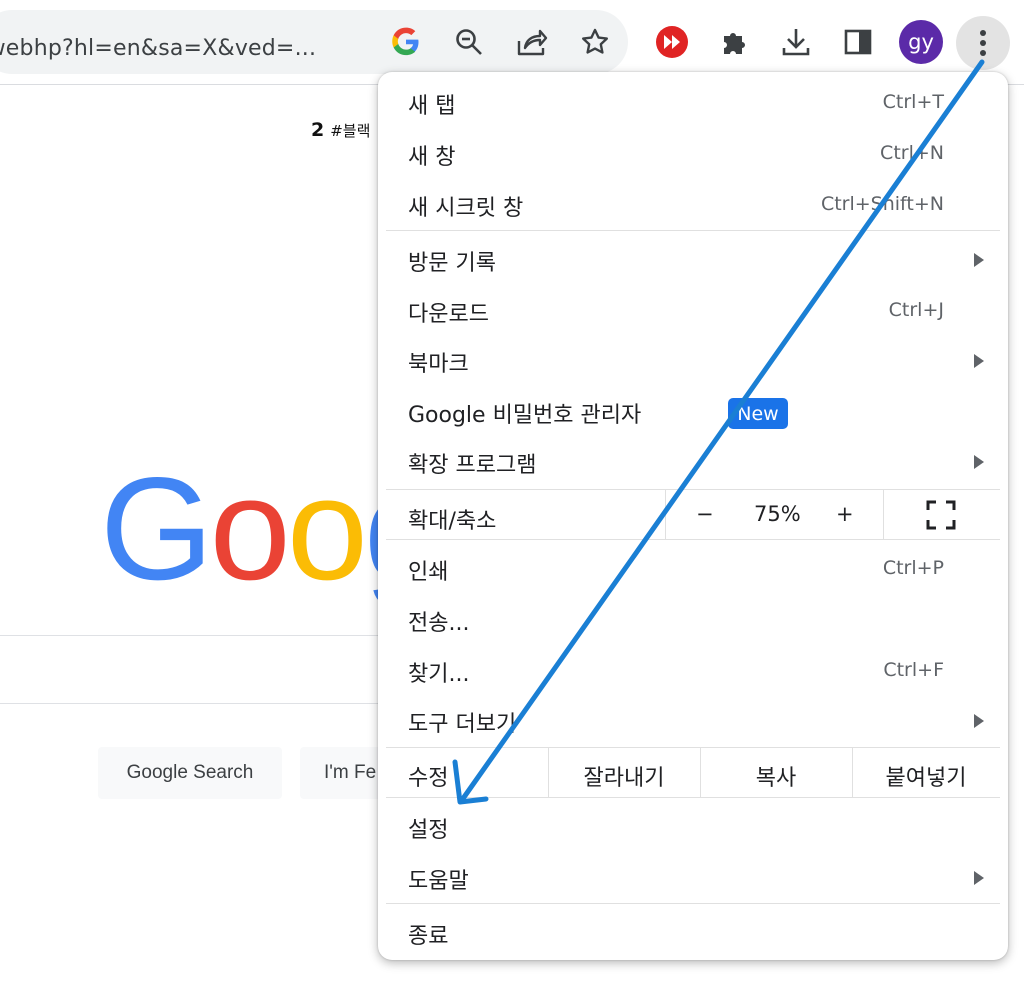  I want to click on fullscreen-icon, so click(941, 515).